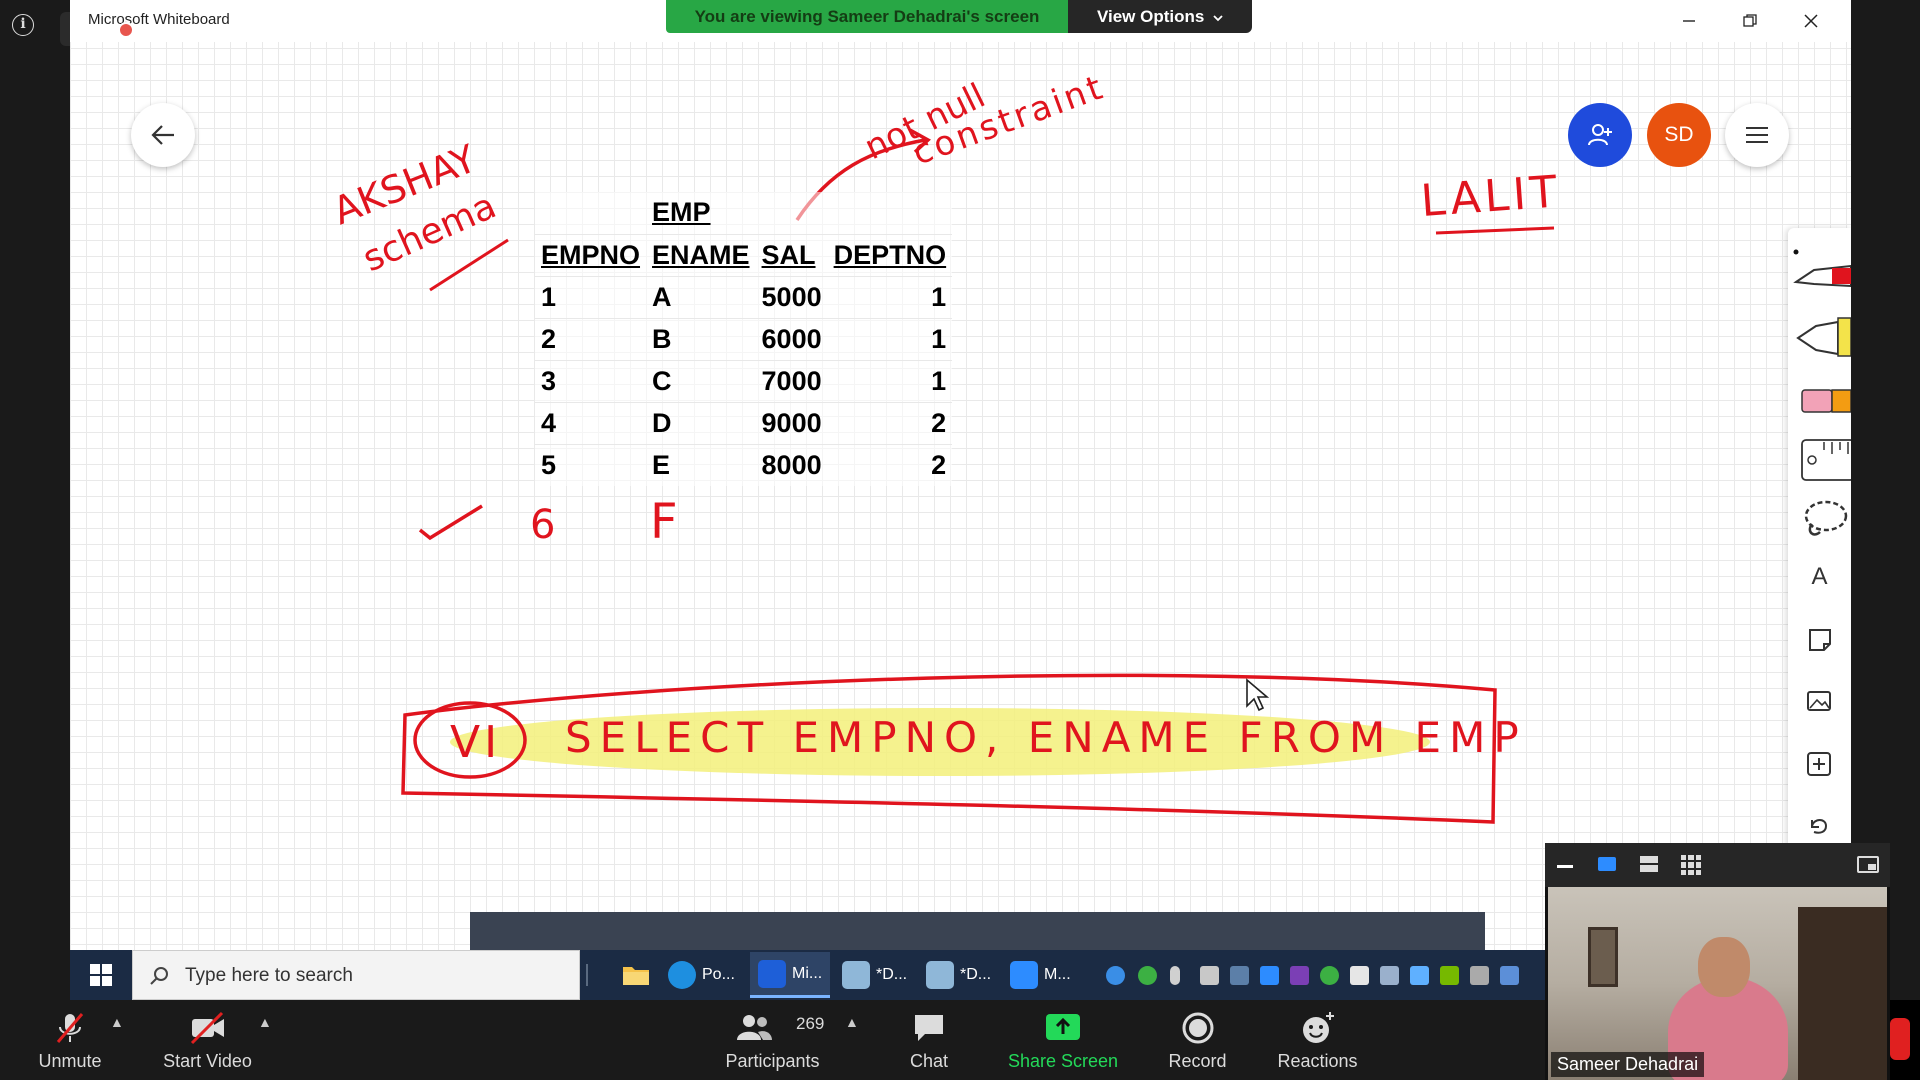 Image resolution: width=1920 pixels, height=1080 pixels. What do you see at coordinates (356, 975) in the screenshot?
I see `taskbar-search: Type here to search` at bounding box center [356, 975].